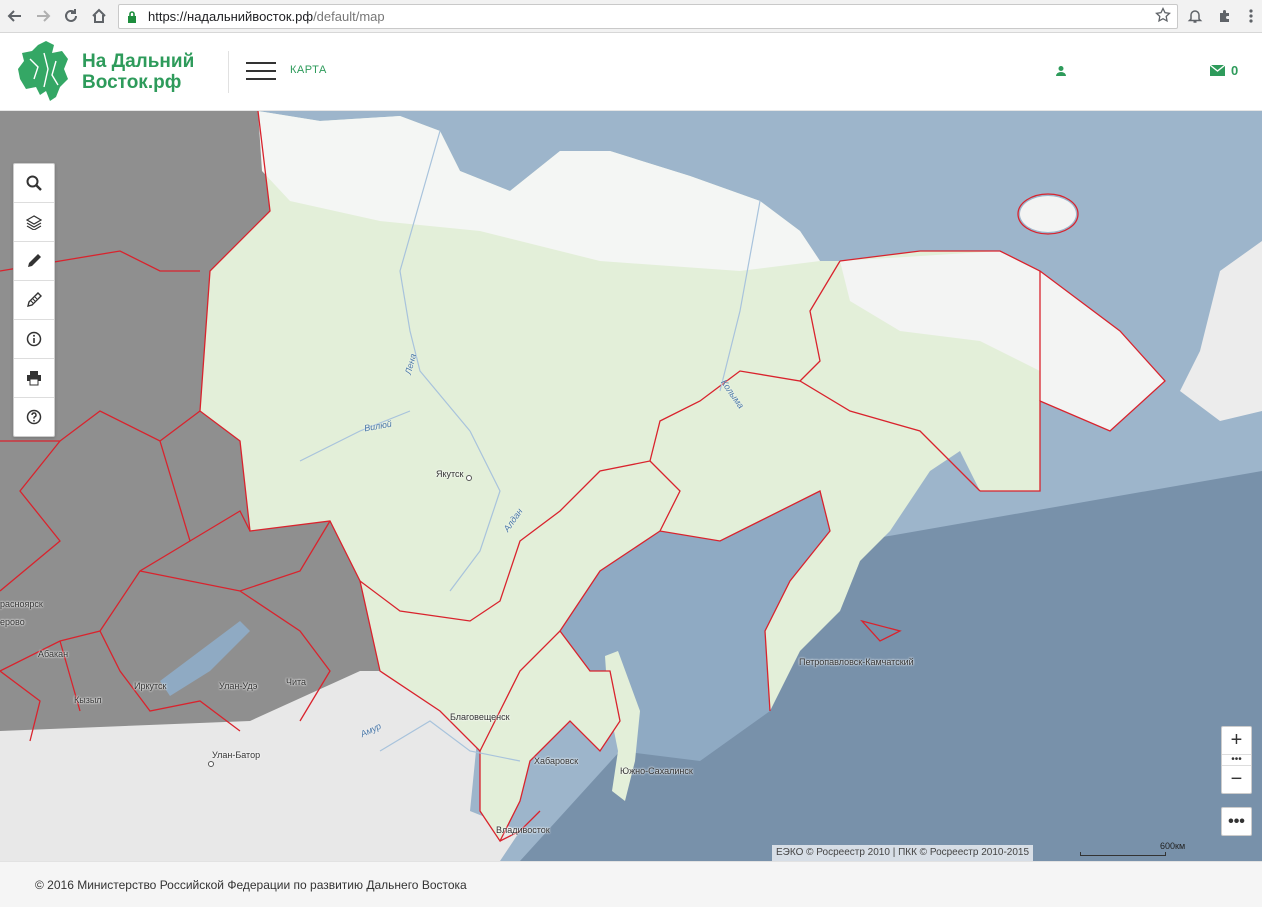 The image size is (1262, 907). I want to click on info-icon, so click(34, 339).